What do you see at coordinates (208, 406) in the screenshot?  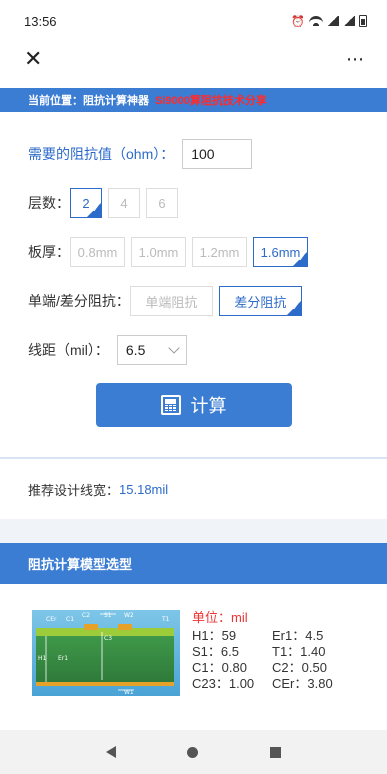 I see `calculate-label: 计算` at bounding box center [208, 406].